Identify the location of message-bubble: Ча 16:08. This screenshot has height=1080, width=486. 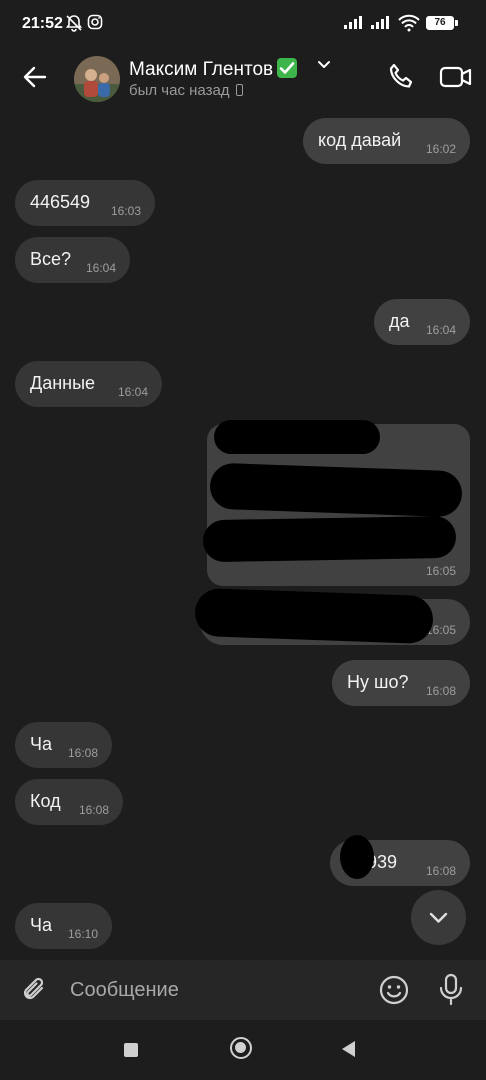
(63, 745).